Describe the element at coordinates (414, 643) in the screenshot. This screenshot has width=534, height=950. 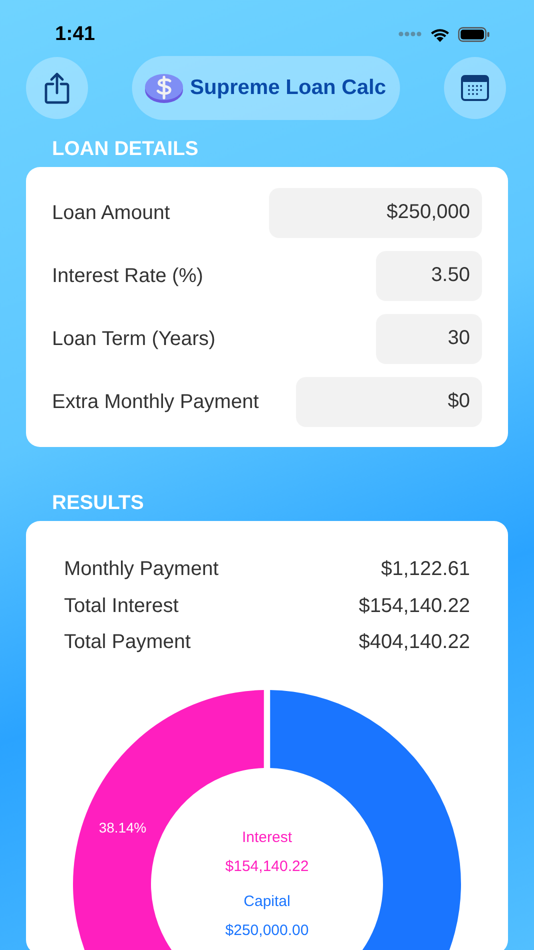
I see `result-value: $404,140.22` at that location.